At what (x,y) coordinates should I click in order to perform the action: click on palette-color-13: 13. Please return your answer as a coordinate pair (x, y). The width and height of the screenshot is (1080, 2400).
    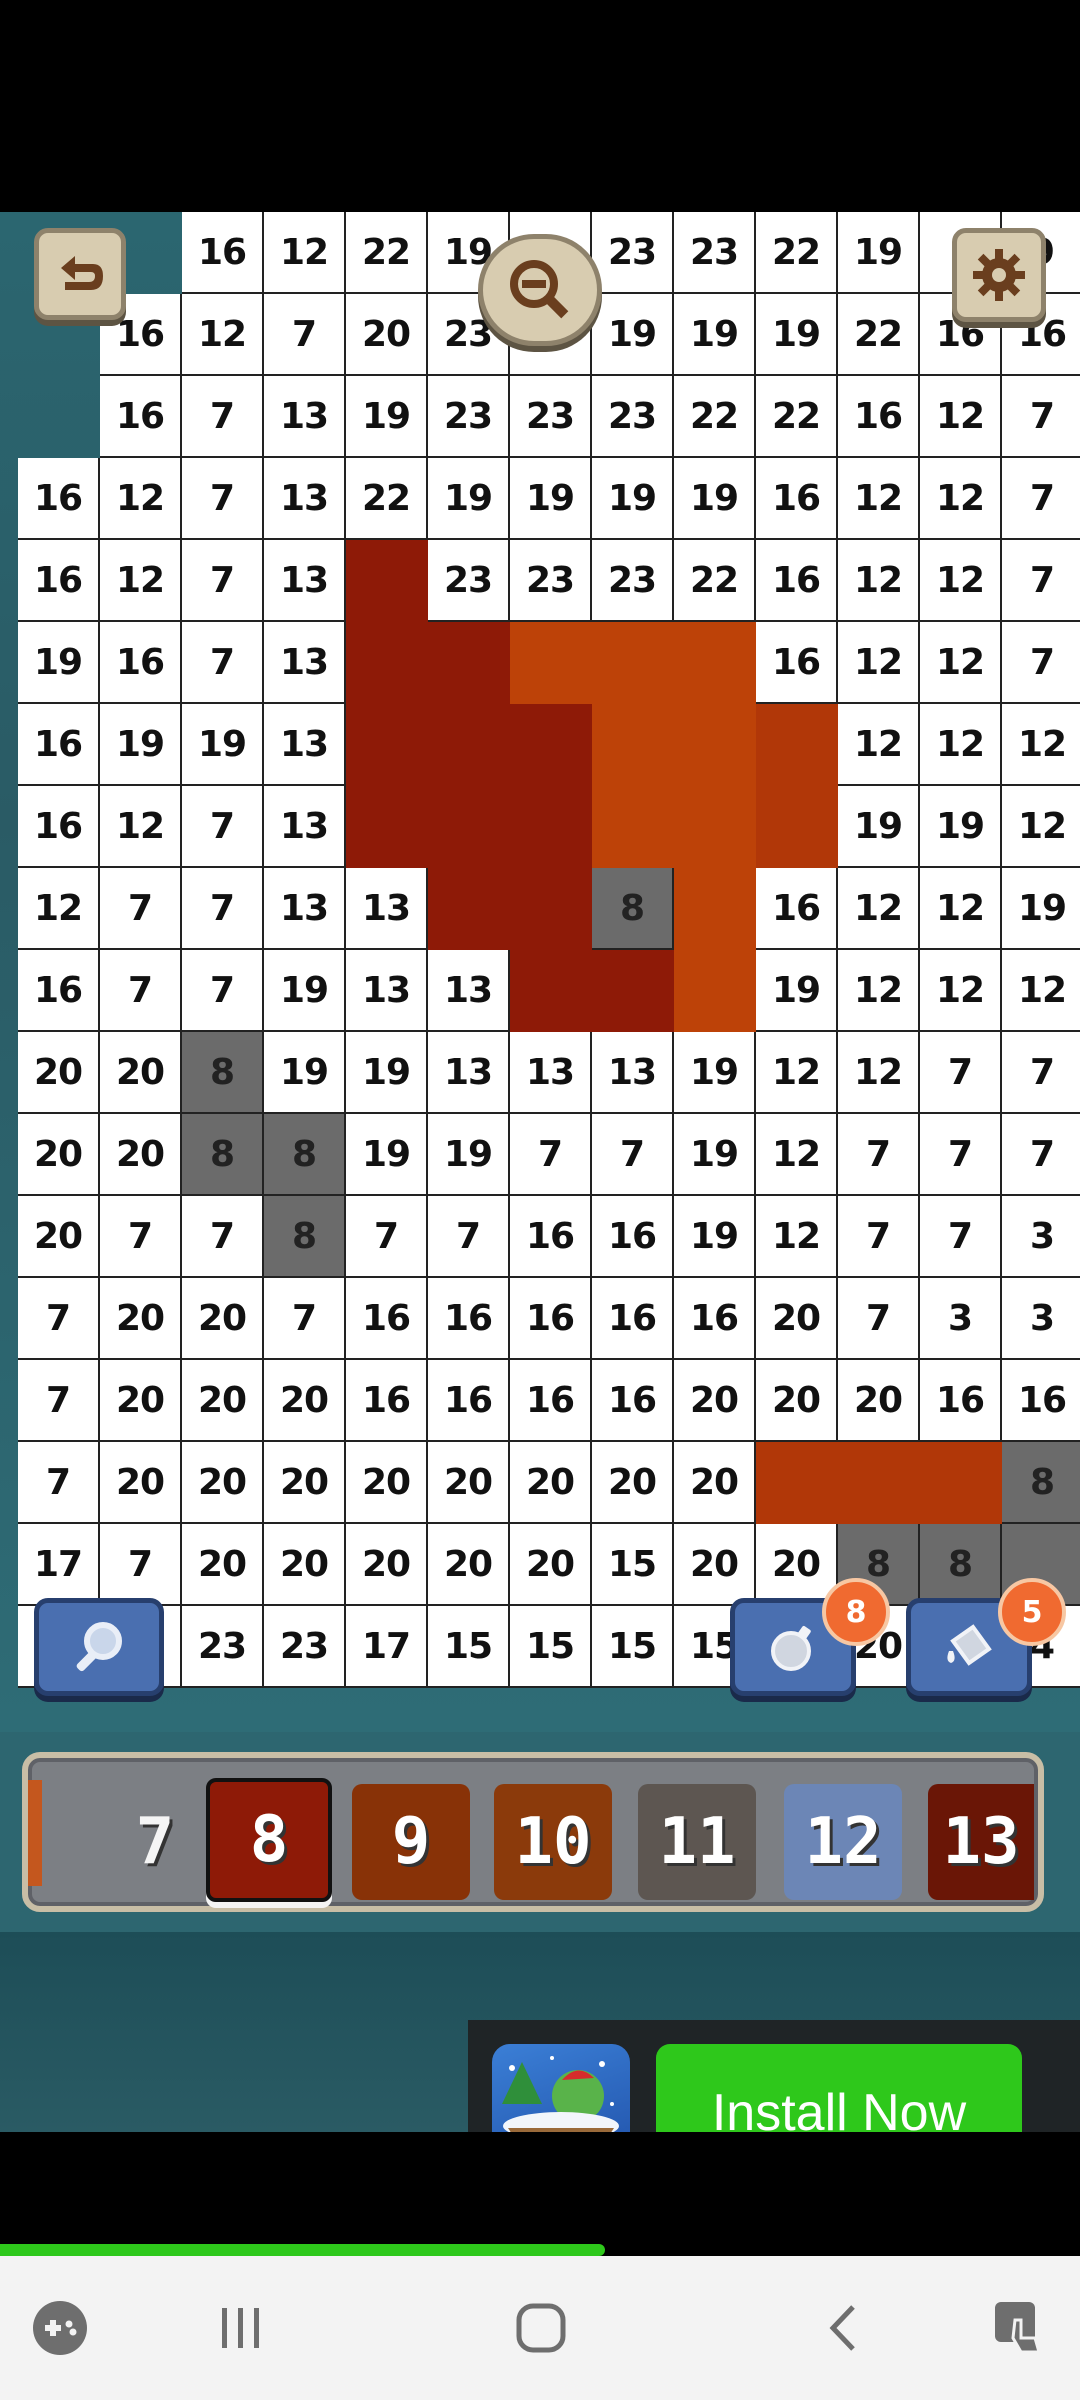
    Looking at the image, I should click on (981, 1842).